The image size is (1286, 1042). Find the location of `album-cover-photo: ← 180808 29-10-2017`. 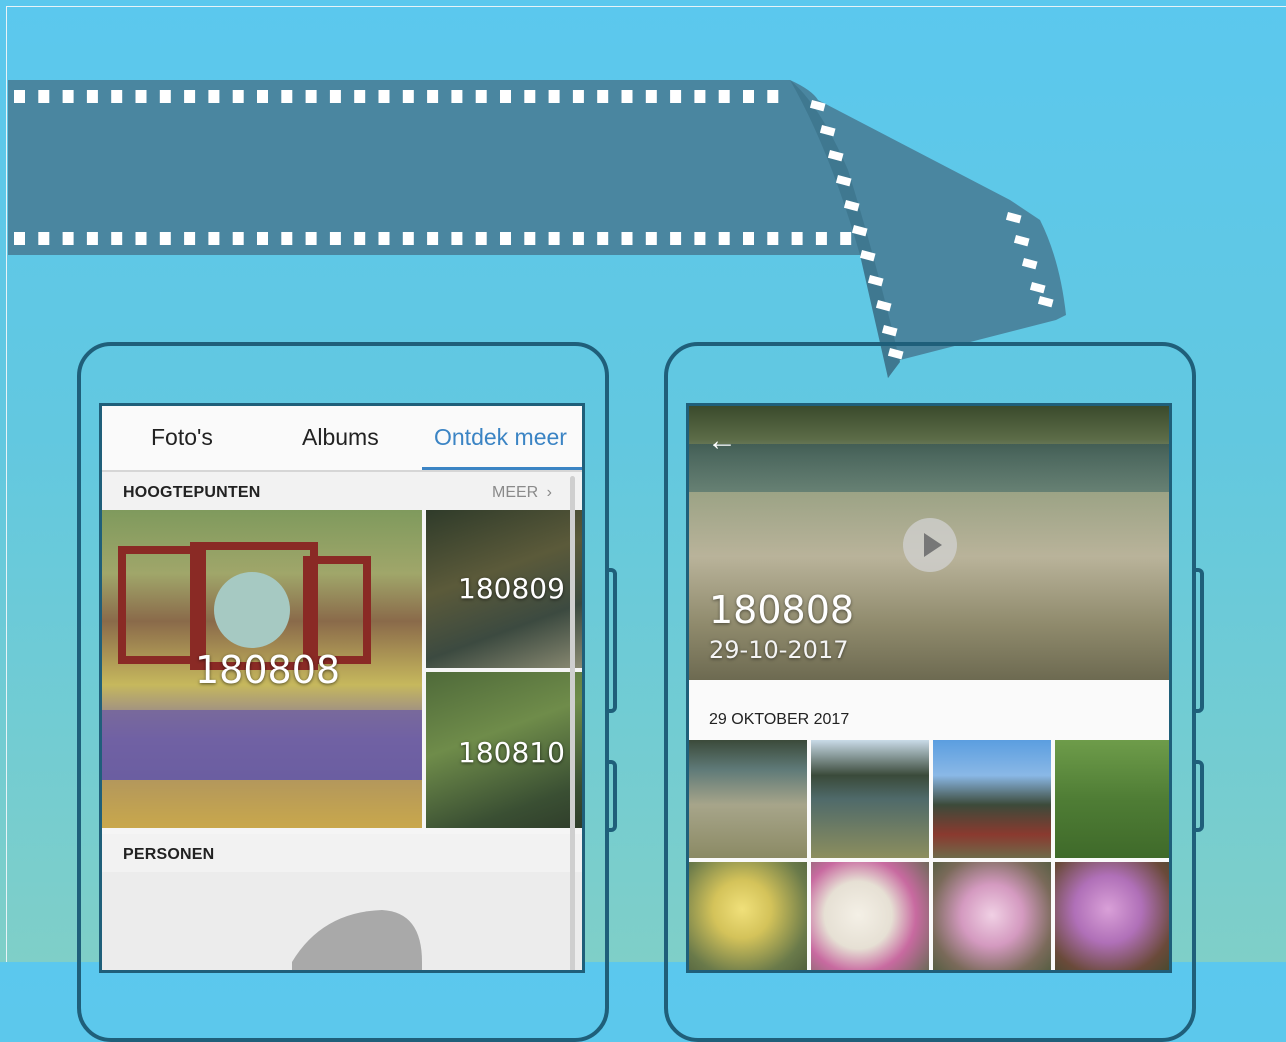

album-cover-photo: ← 180808 29-10-2017 is located at coordinates (929, 543).